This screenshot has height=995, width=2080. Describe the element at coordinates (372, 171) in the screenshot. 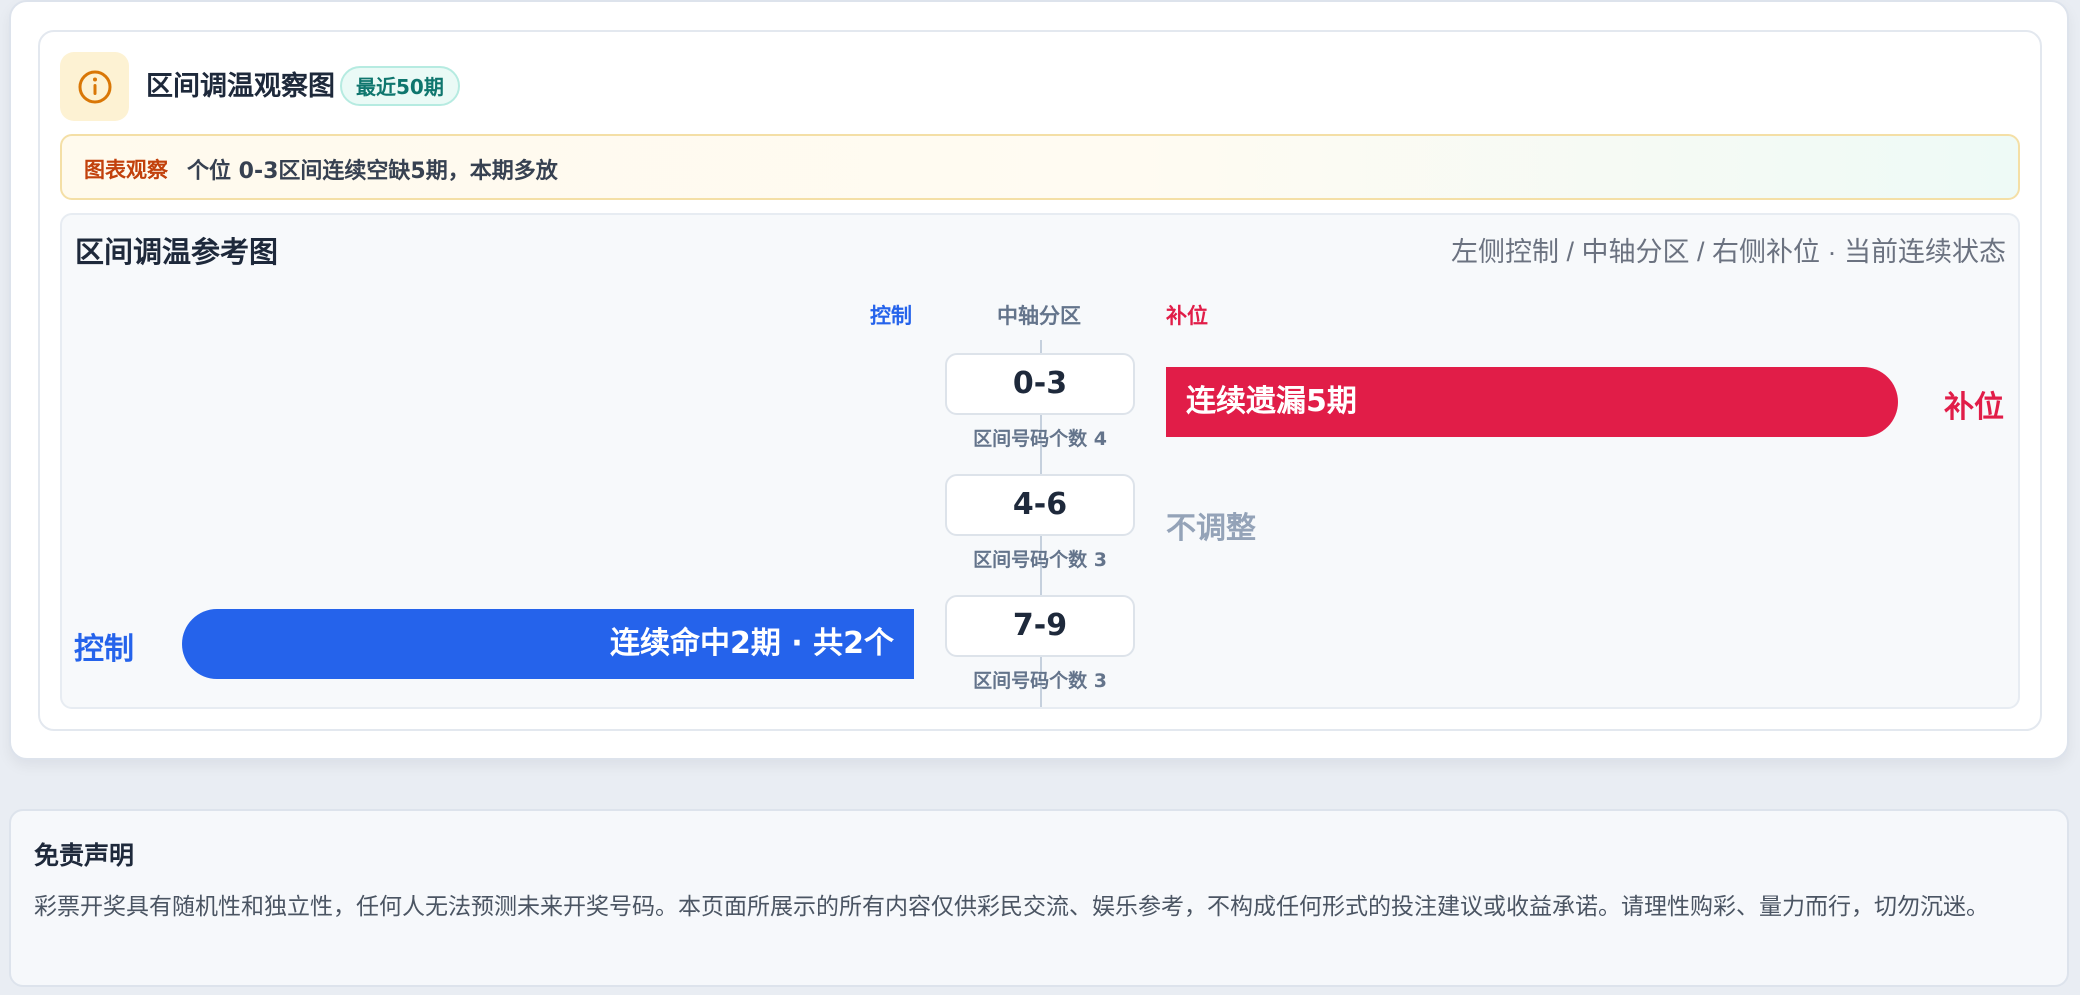

I see `observation-text: 个位 0-3区间连续空缺5期，本期多放` at that location.